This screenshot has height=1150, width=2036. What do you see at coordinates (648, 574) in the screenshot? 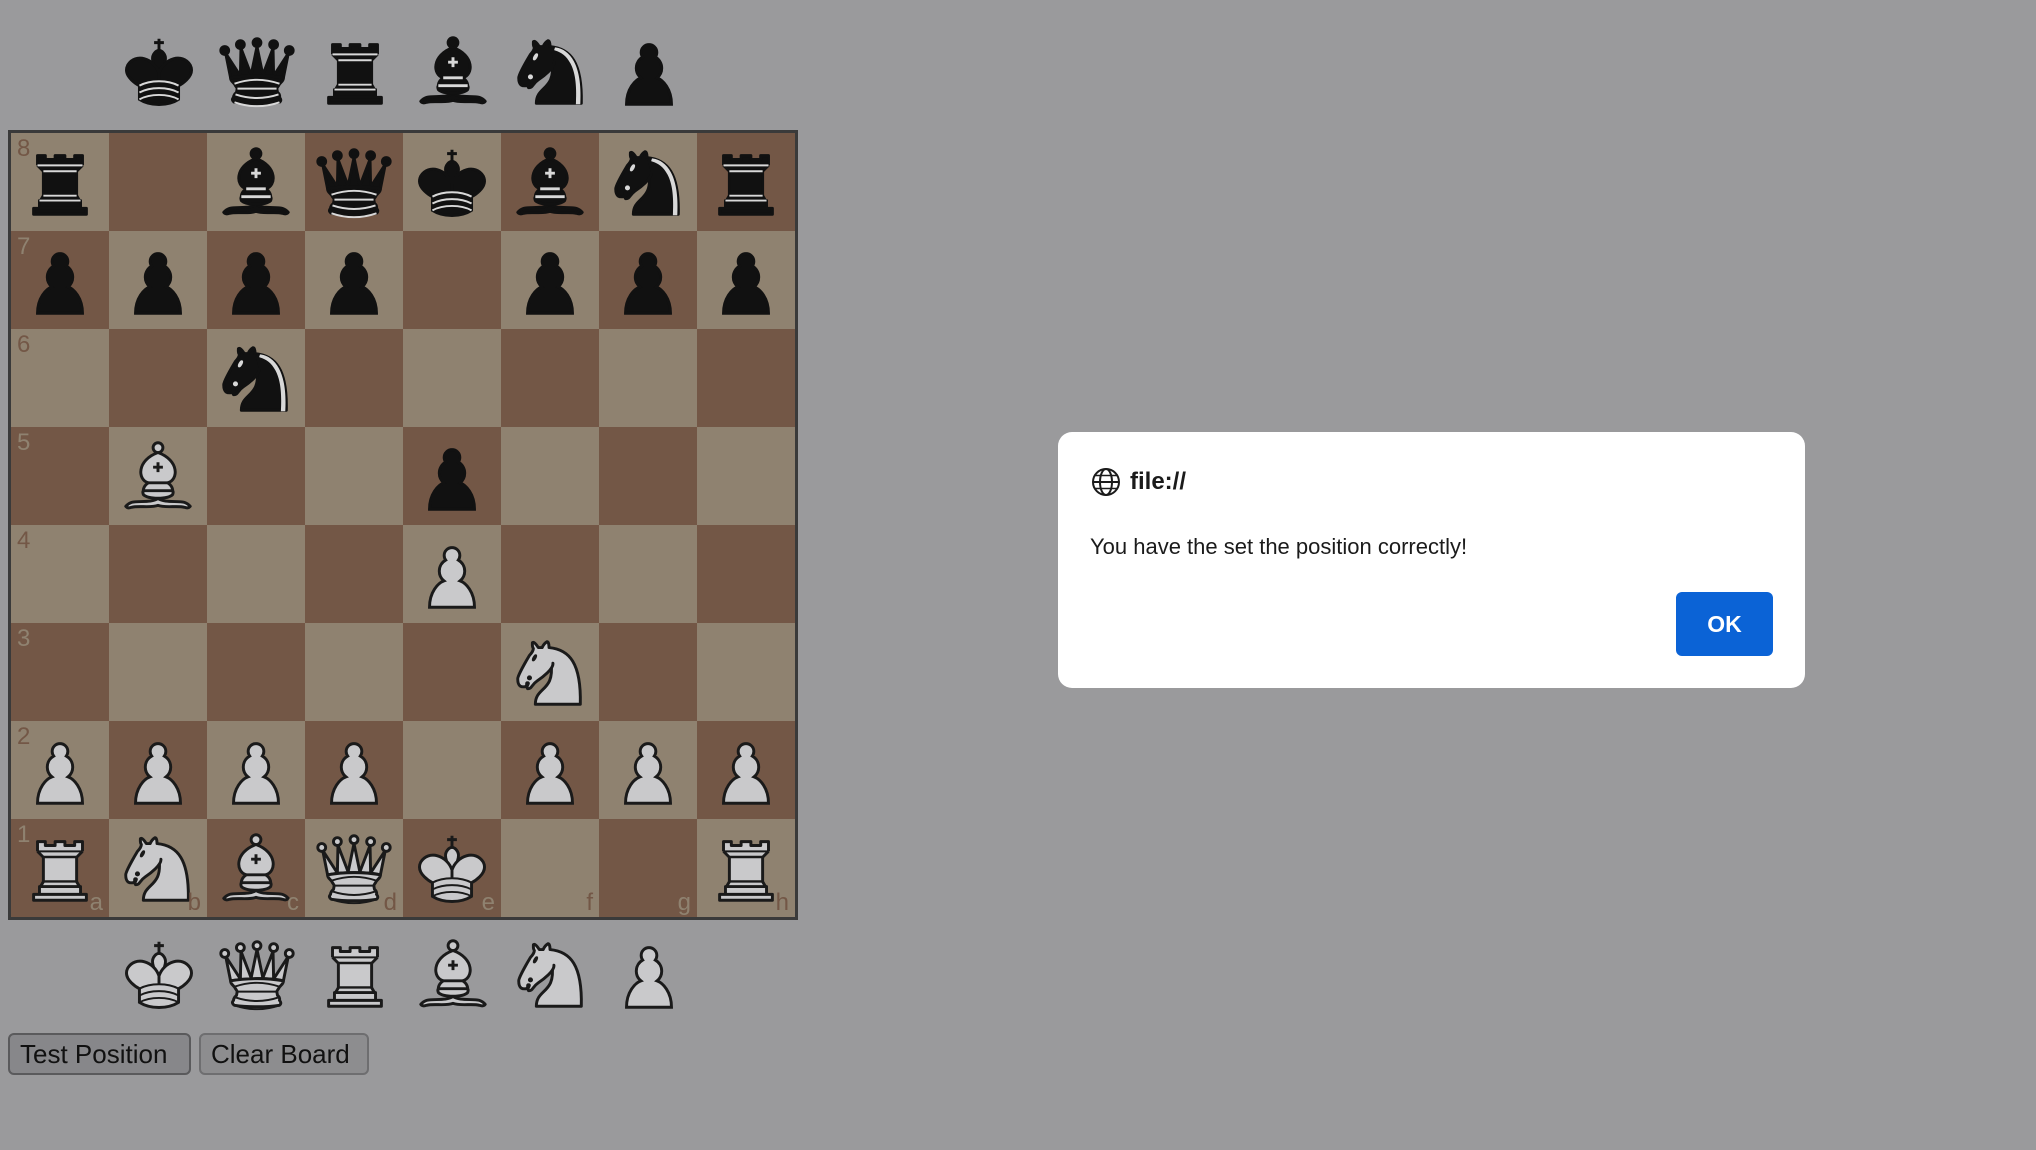
I see `square-g4` at bounding box center [648, 574].